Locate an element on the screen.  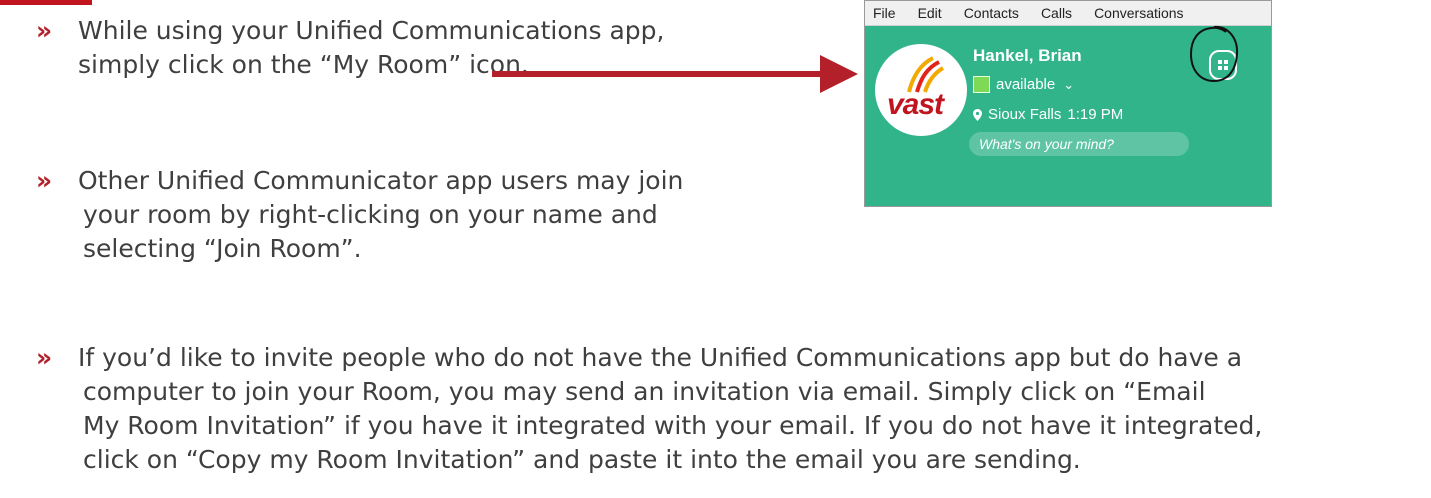
user-name: Hankel, Brian is located at coordinates (1027, 56).